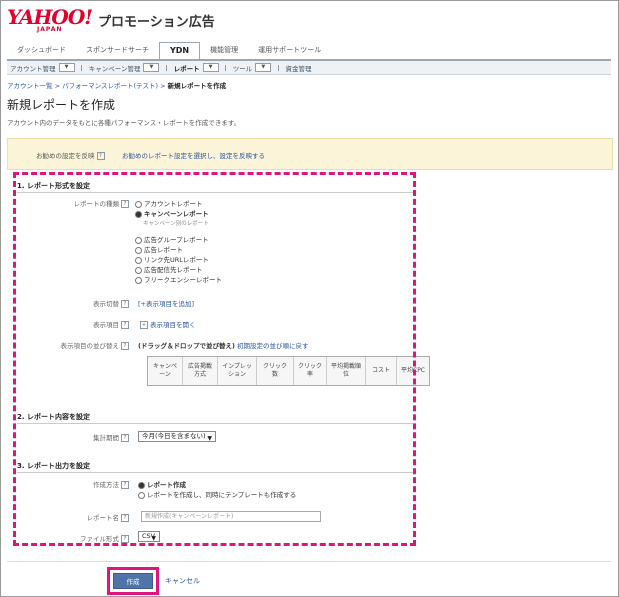 This screenshot has width=619, height=597. What do you see at coordinates (309, 561) in the screenshot?
I see `divider` at bounding box center [309, 561].